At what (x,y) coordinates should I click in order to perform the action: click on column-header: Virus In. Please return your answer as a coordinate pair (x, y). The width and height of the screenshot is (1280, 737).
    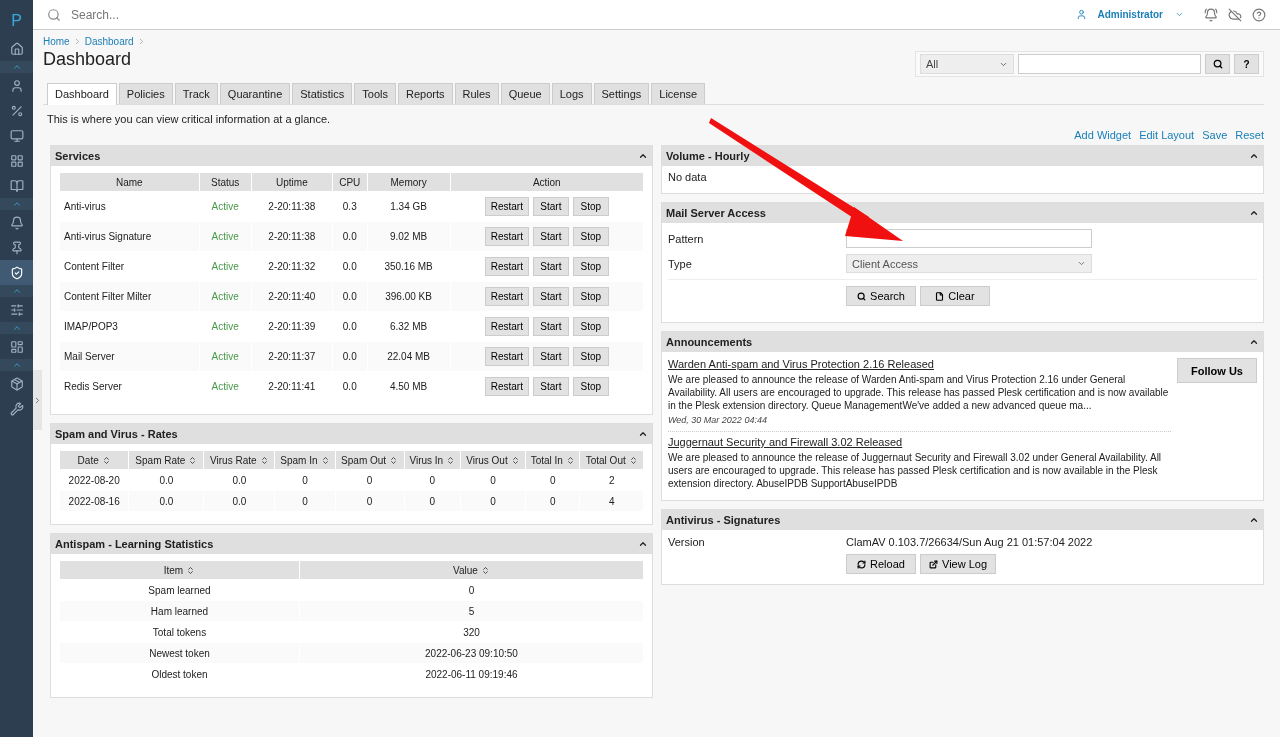
    Looking at the image, I should click on (432, 460).